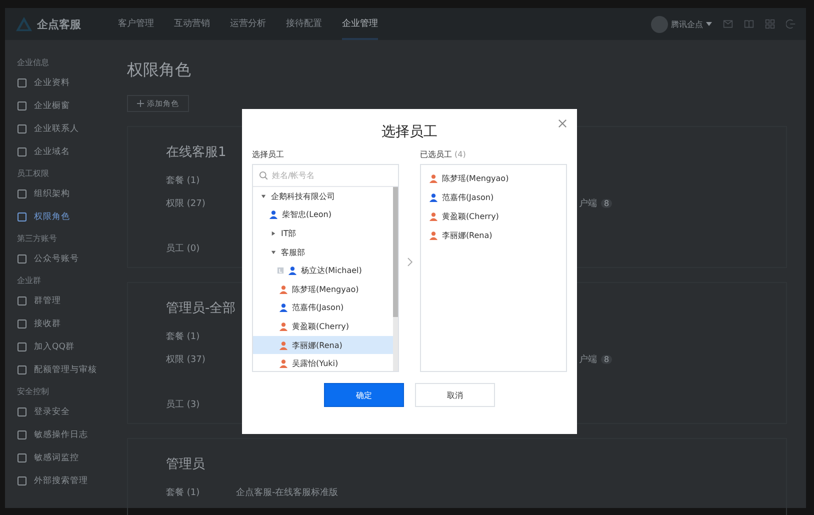 The height and width of the screenshot is (515, 814). What do you see at coordinates (493, 216) in the screenshot?
I see `selected-staff-item: 黄盈颖(Cherry)` at bounding box center [493, 216].